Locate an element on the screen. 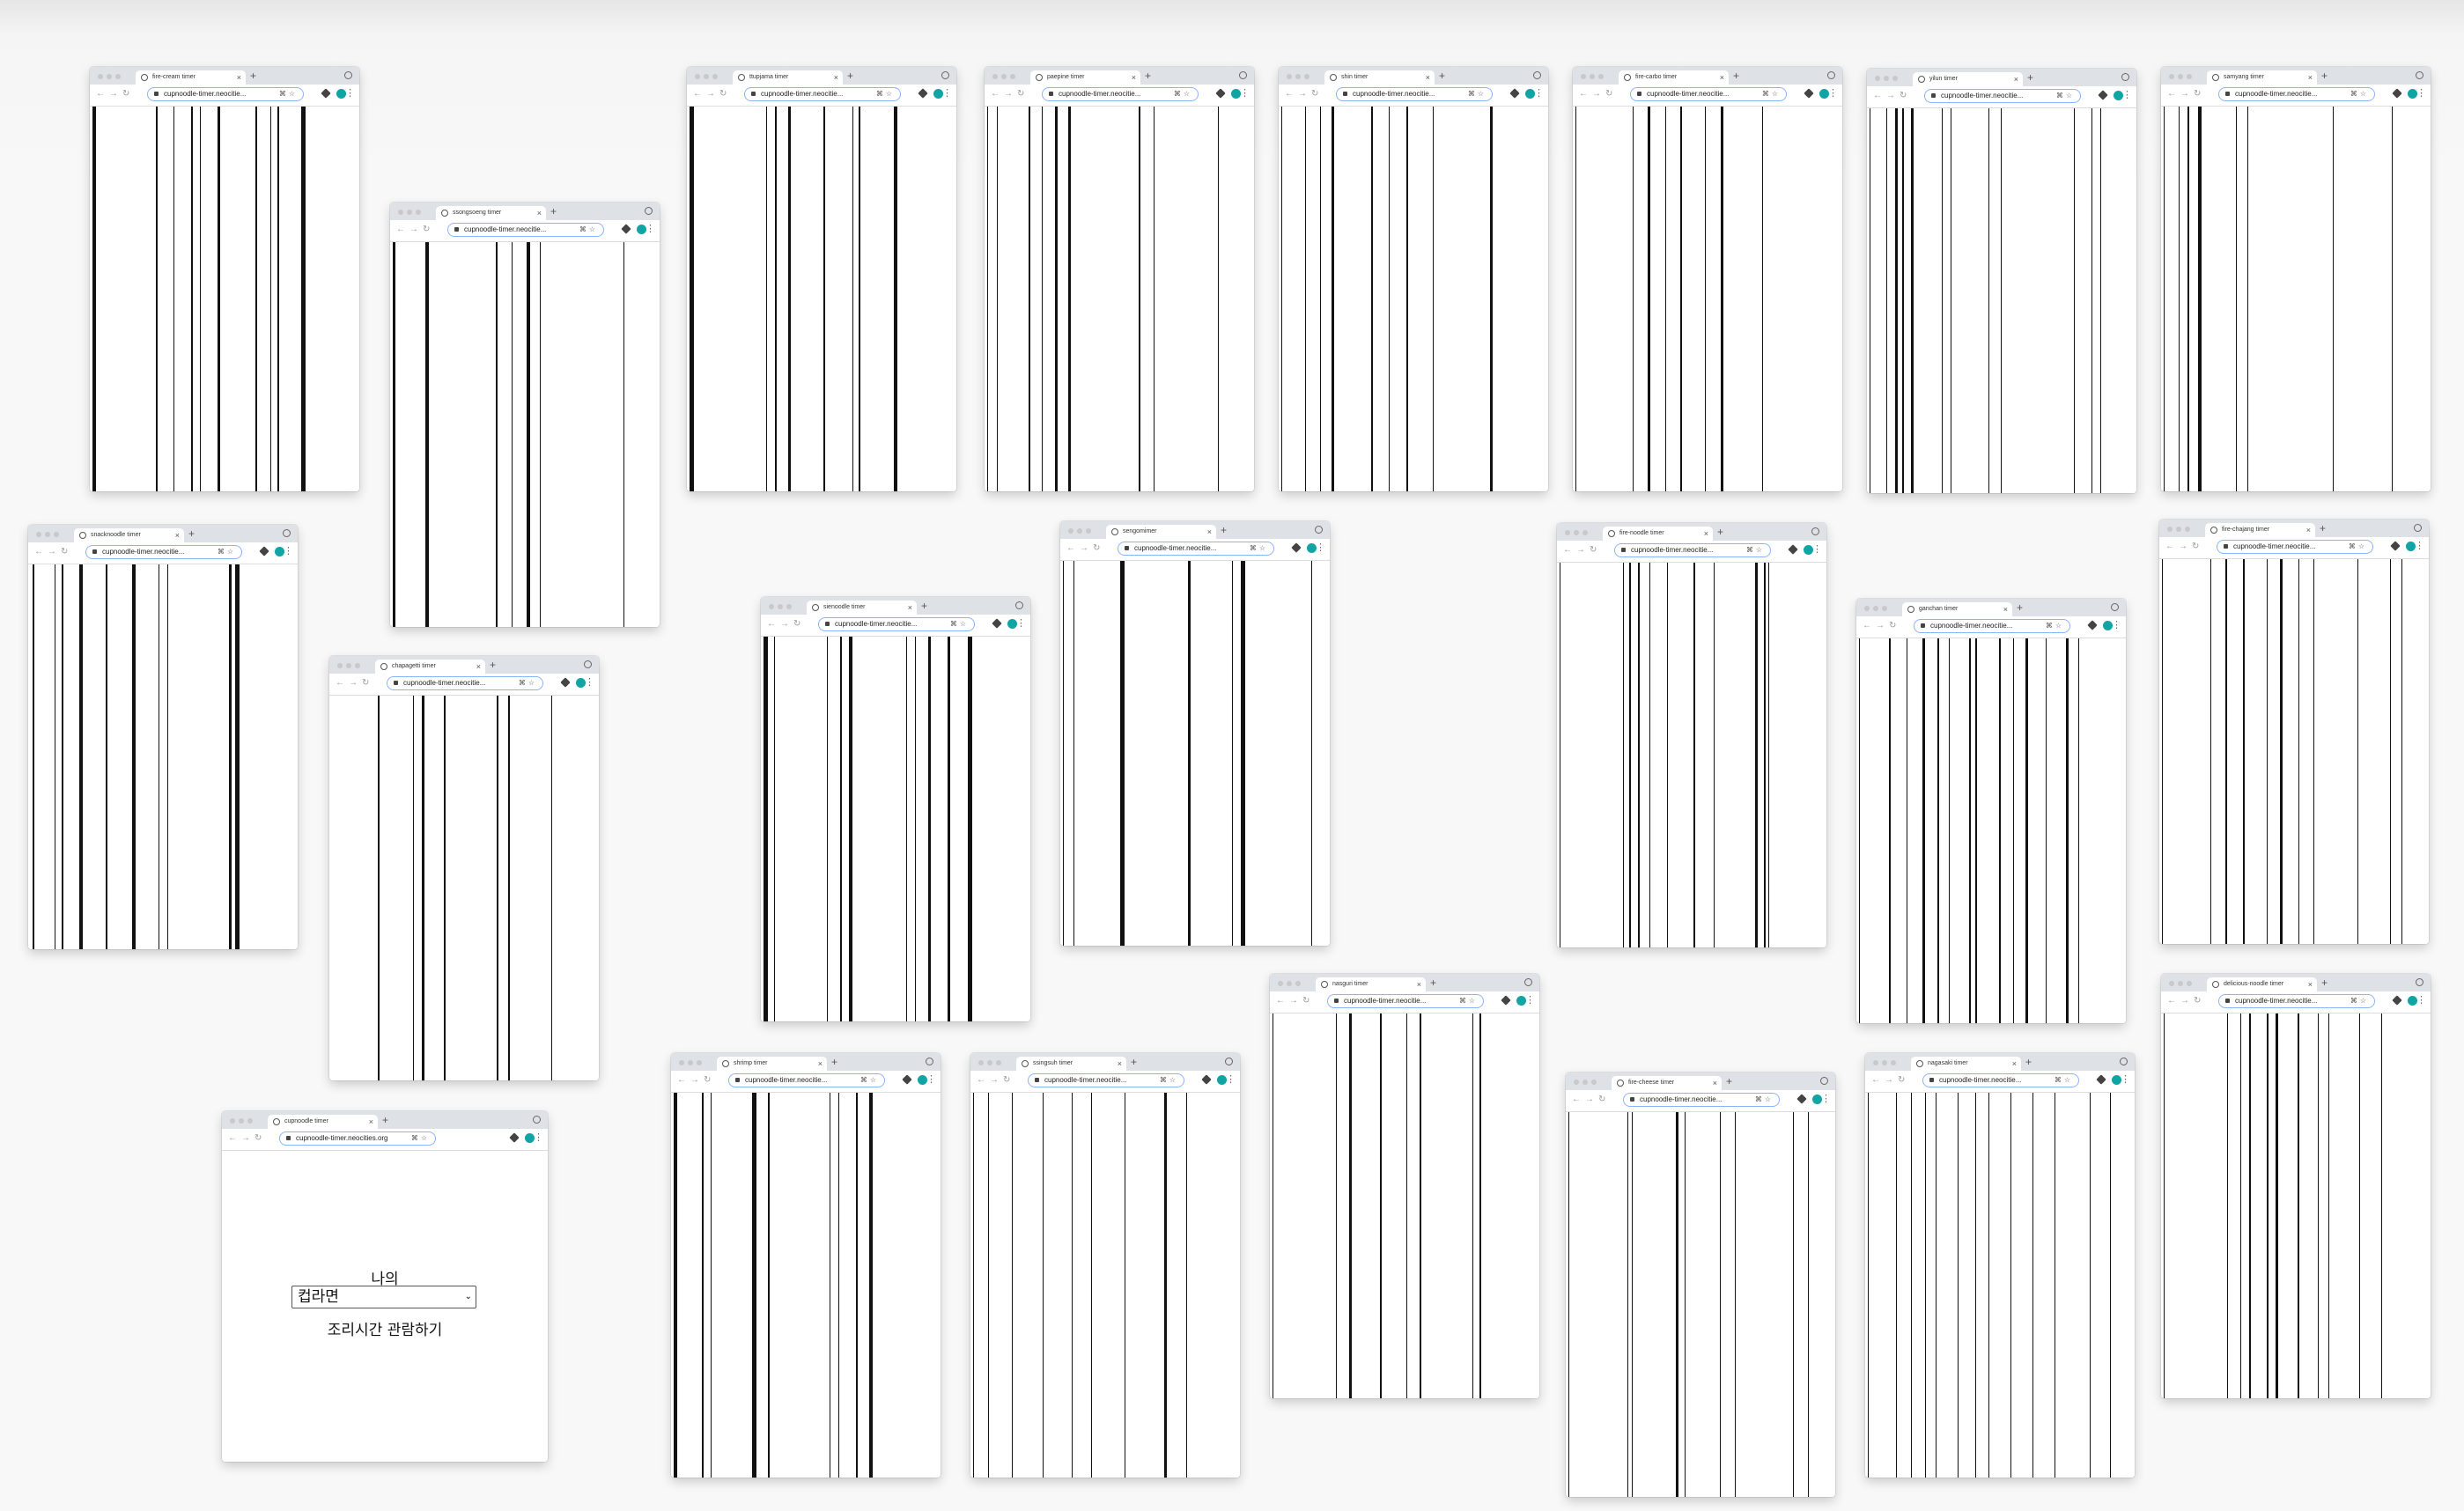 This screenshot has height=1511, width=2464. tab: samyang timer × is located at coordinates (2262, 77).